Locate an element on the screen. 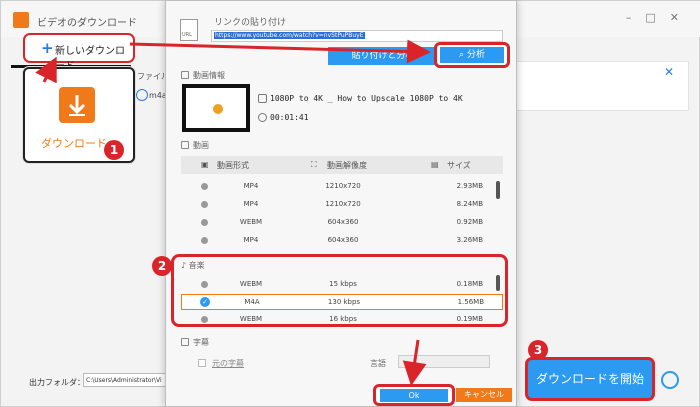  window-title: ビデオのダウンロード is located at coordinates (87, 23).